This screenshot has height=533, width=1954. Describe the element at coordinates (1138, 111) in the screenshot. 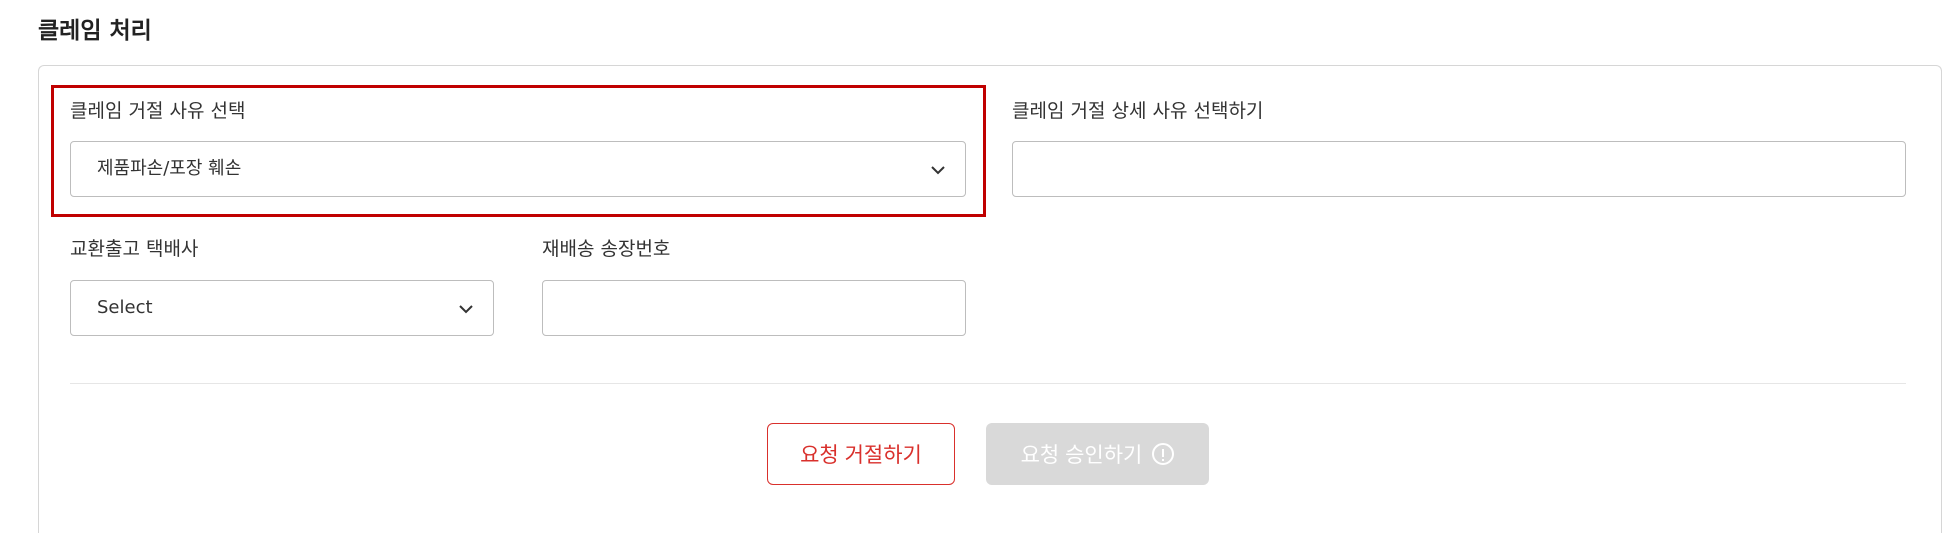

I see `reject-detail-label: 클레임 거절 상세 사유 선택하기` at that location.